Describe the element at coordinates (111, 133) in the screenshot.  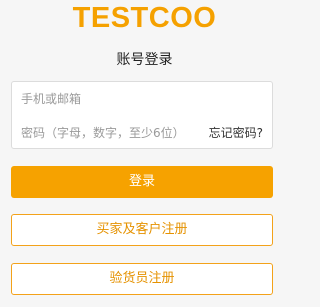
I see `password-input` at that location.